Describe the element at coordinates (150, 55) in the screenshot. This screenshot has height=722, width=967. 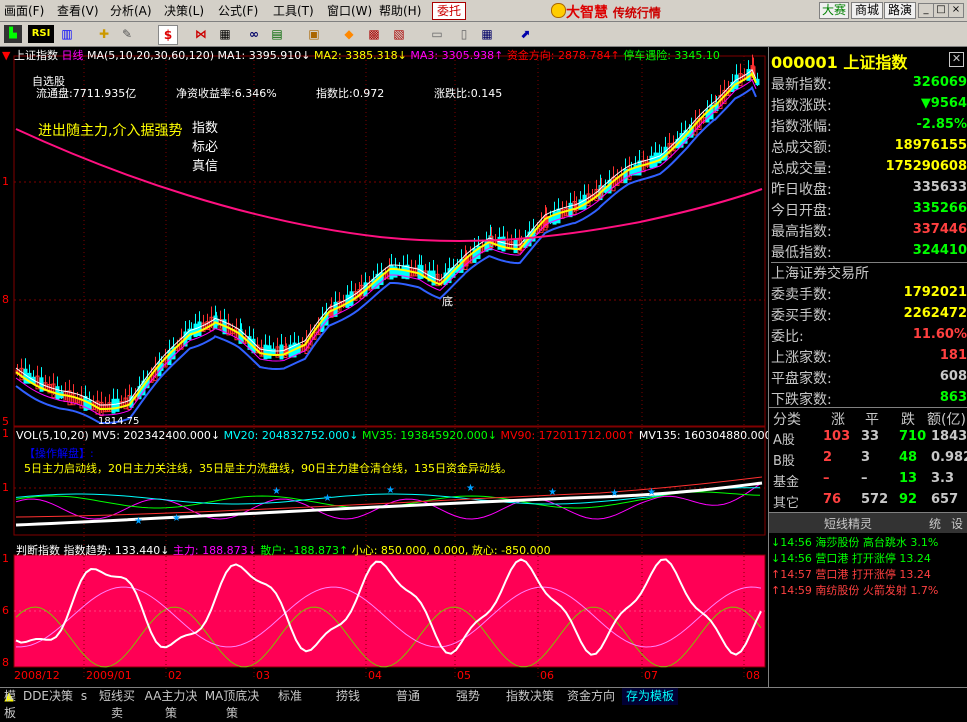
I see `ma-params: MA(5,10,20,30,60,120)` at that location.